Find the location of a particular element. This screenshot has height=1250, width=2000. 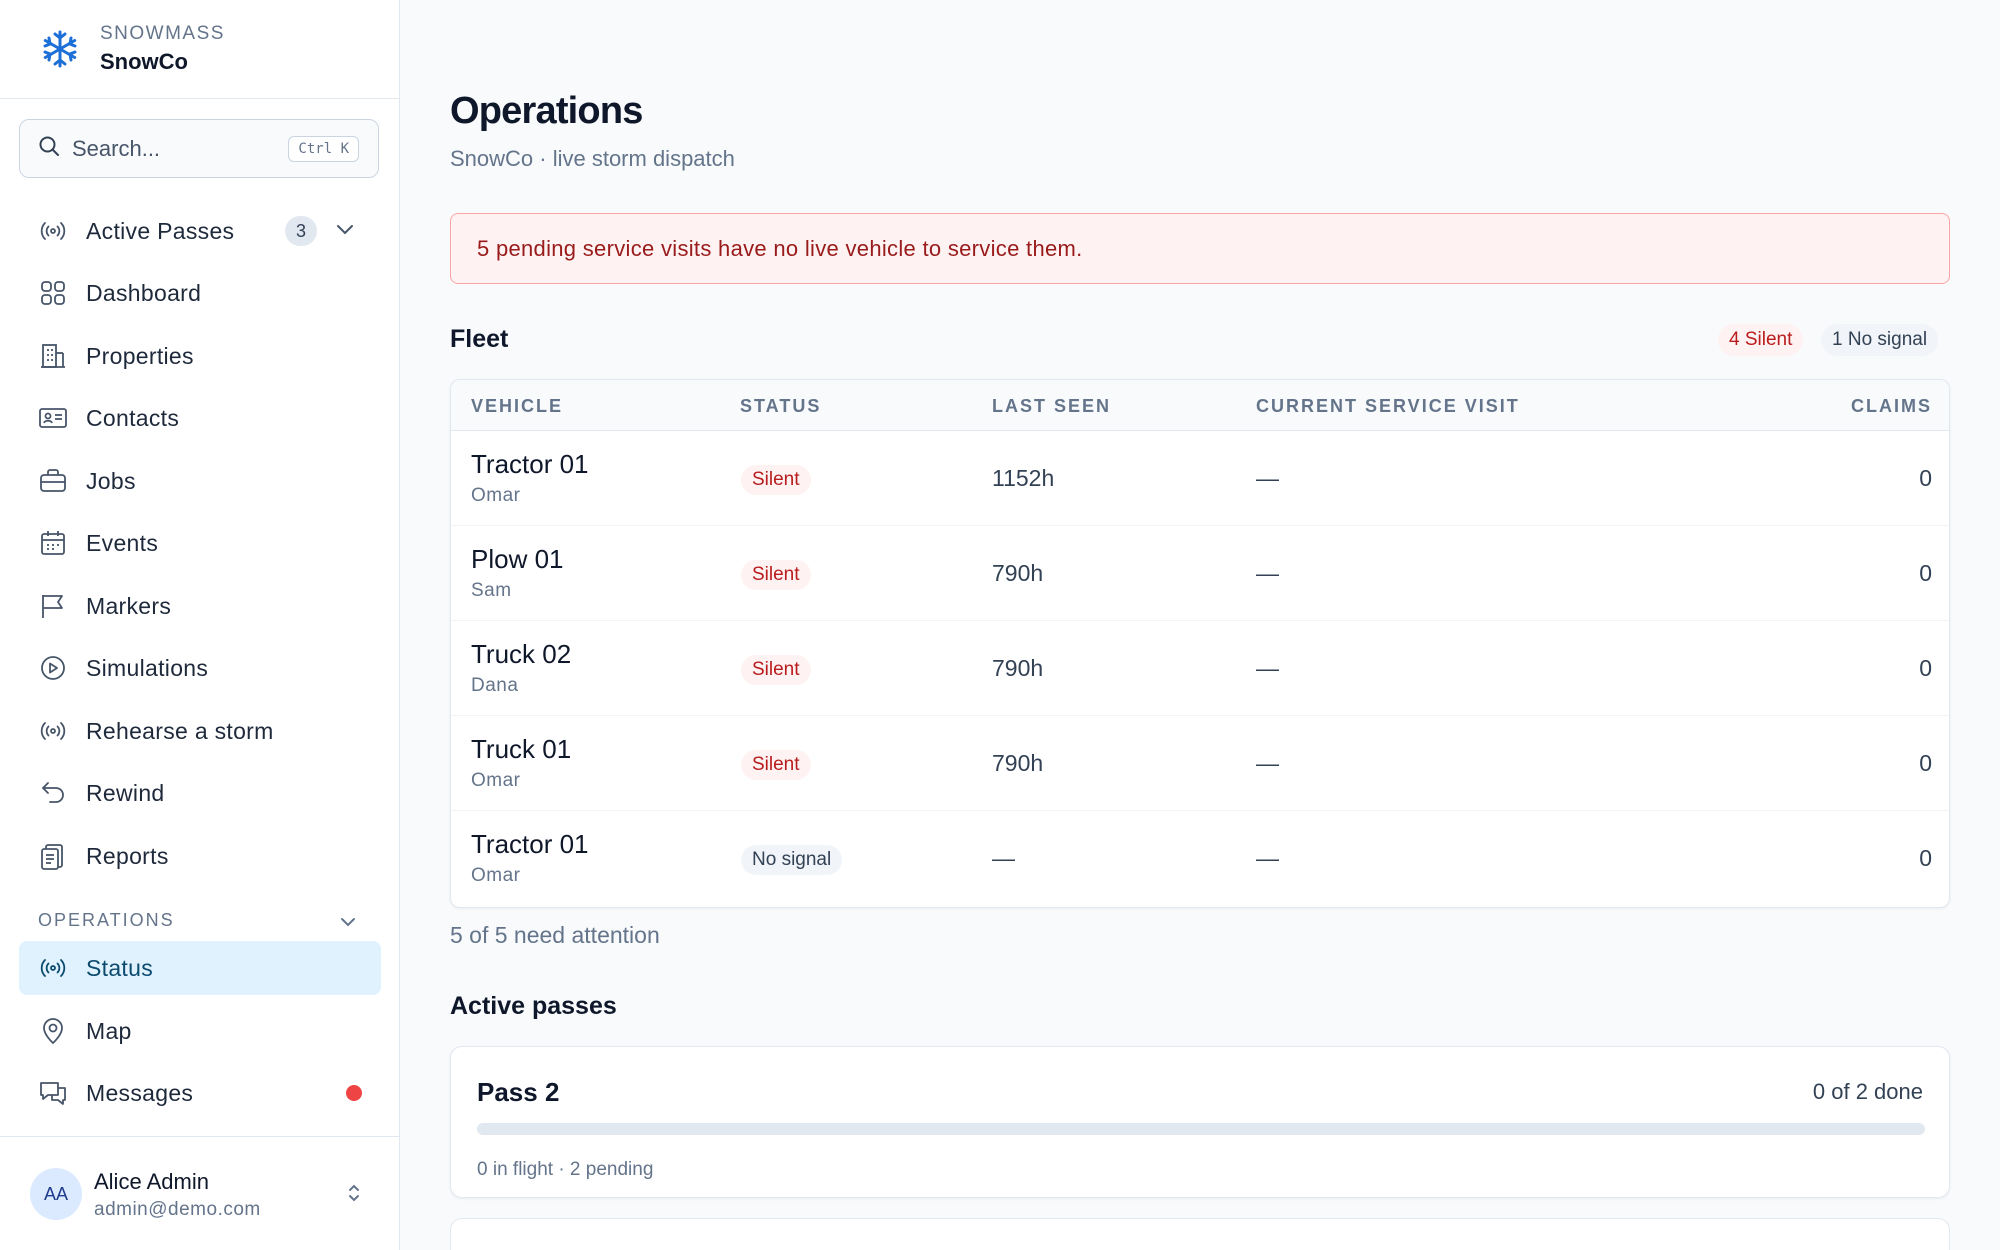

undo-icon is located at coordinates (53, 793).